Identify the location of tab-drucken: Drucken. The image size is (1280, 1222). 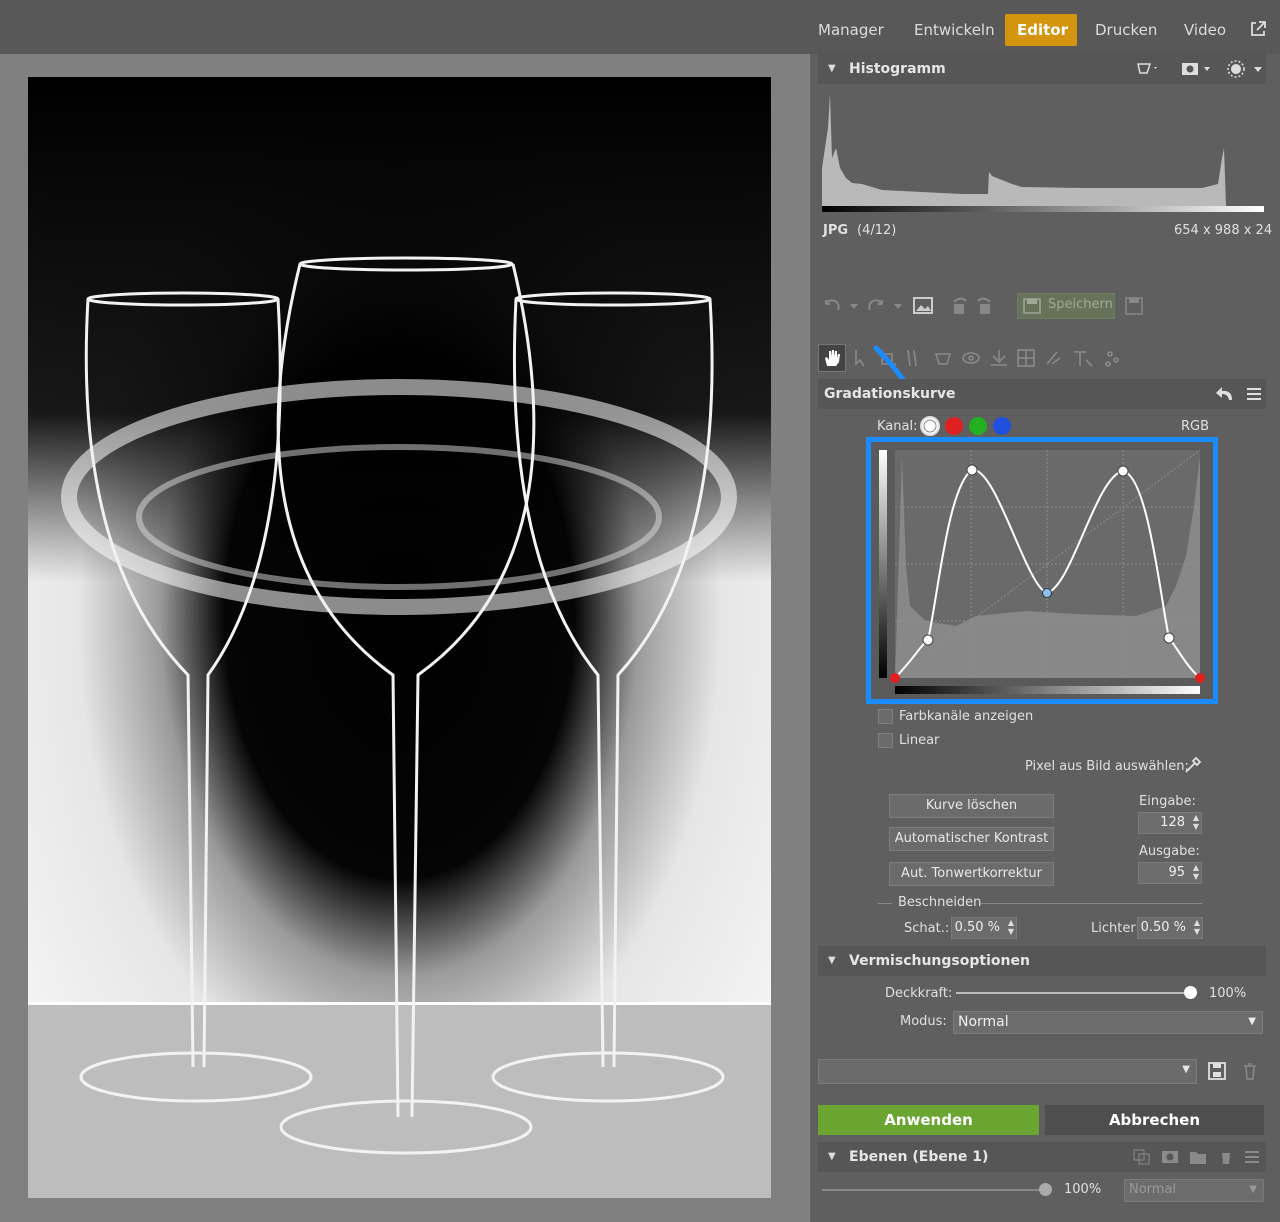
(1126, 30).